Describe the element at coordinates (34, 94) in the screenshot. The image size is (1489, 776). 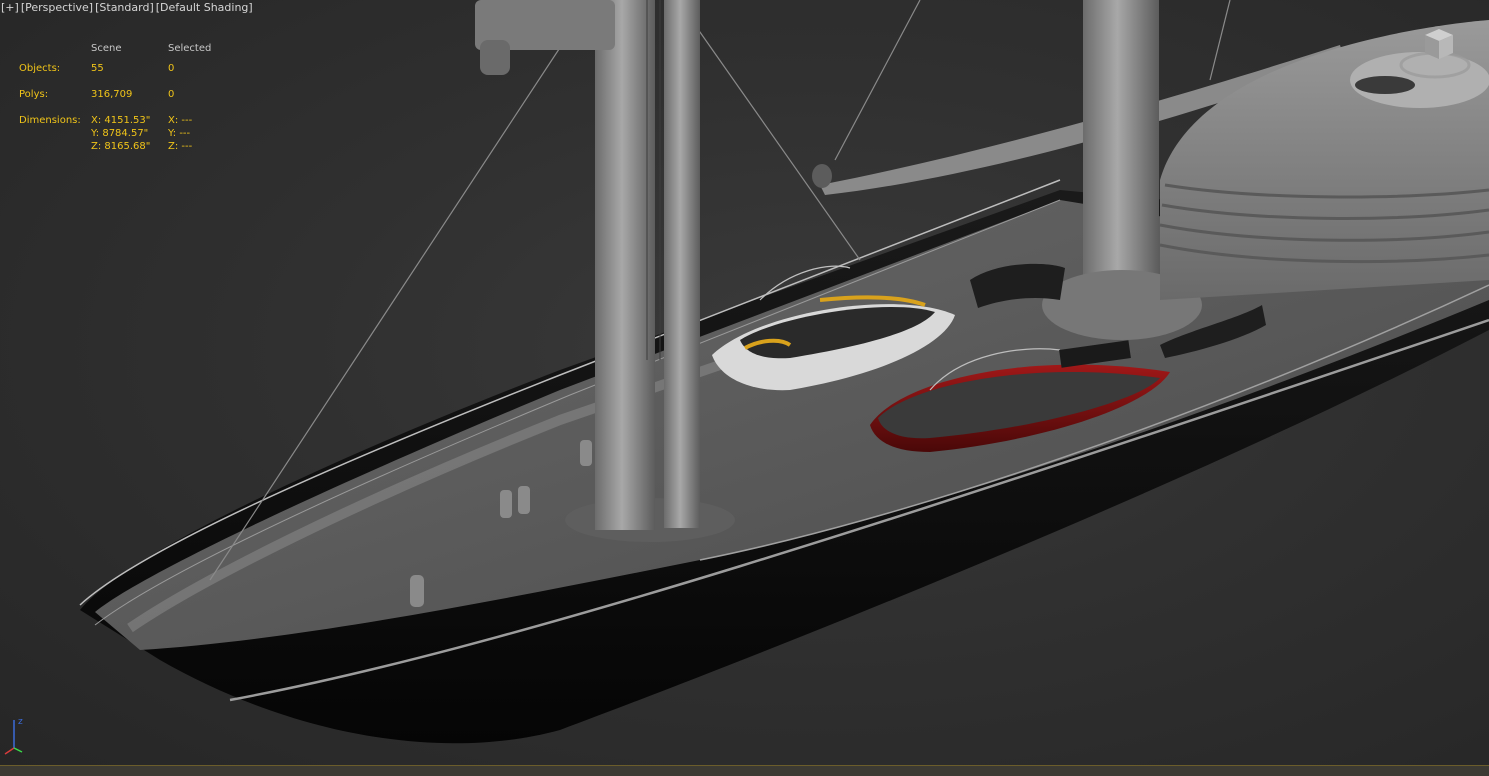
I see `stats-polys-label: Polys:` at that location.